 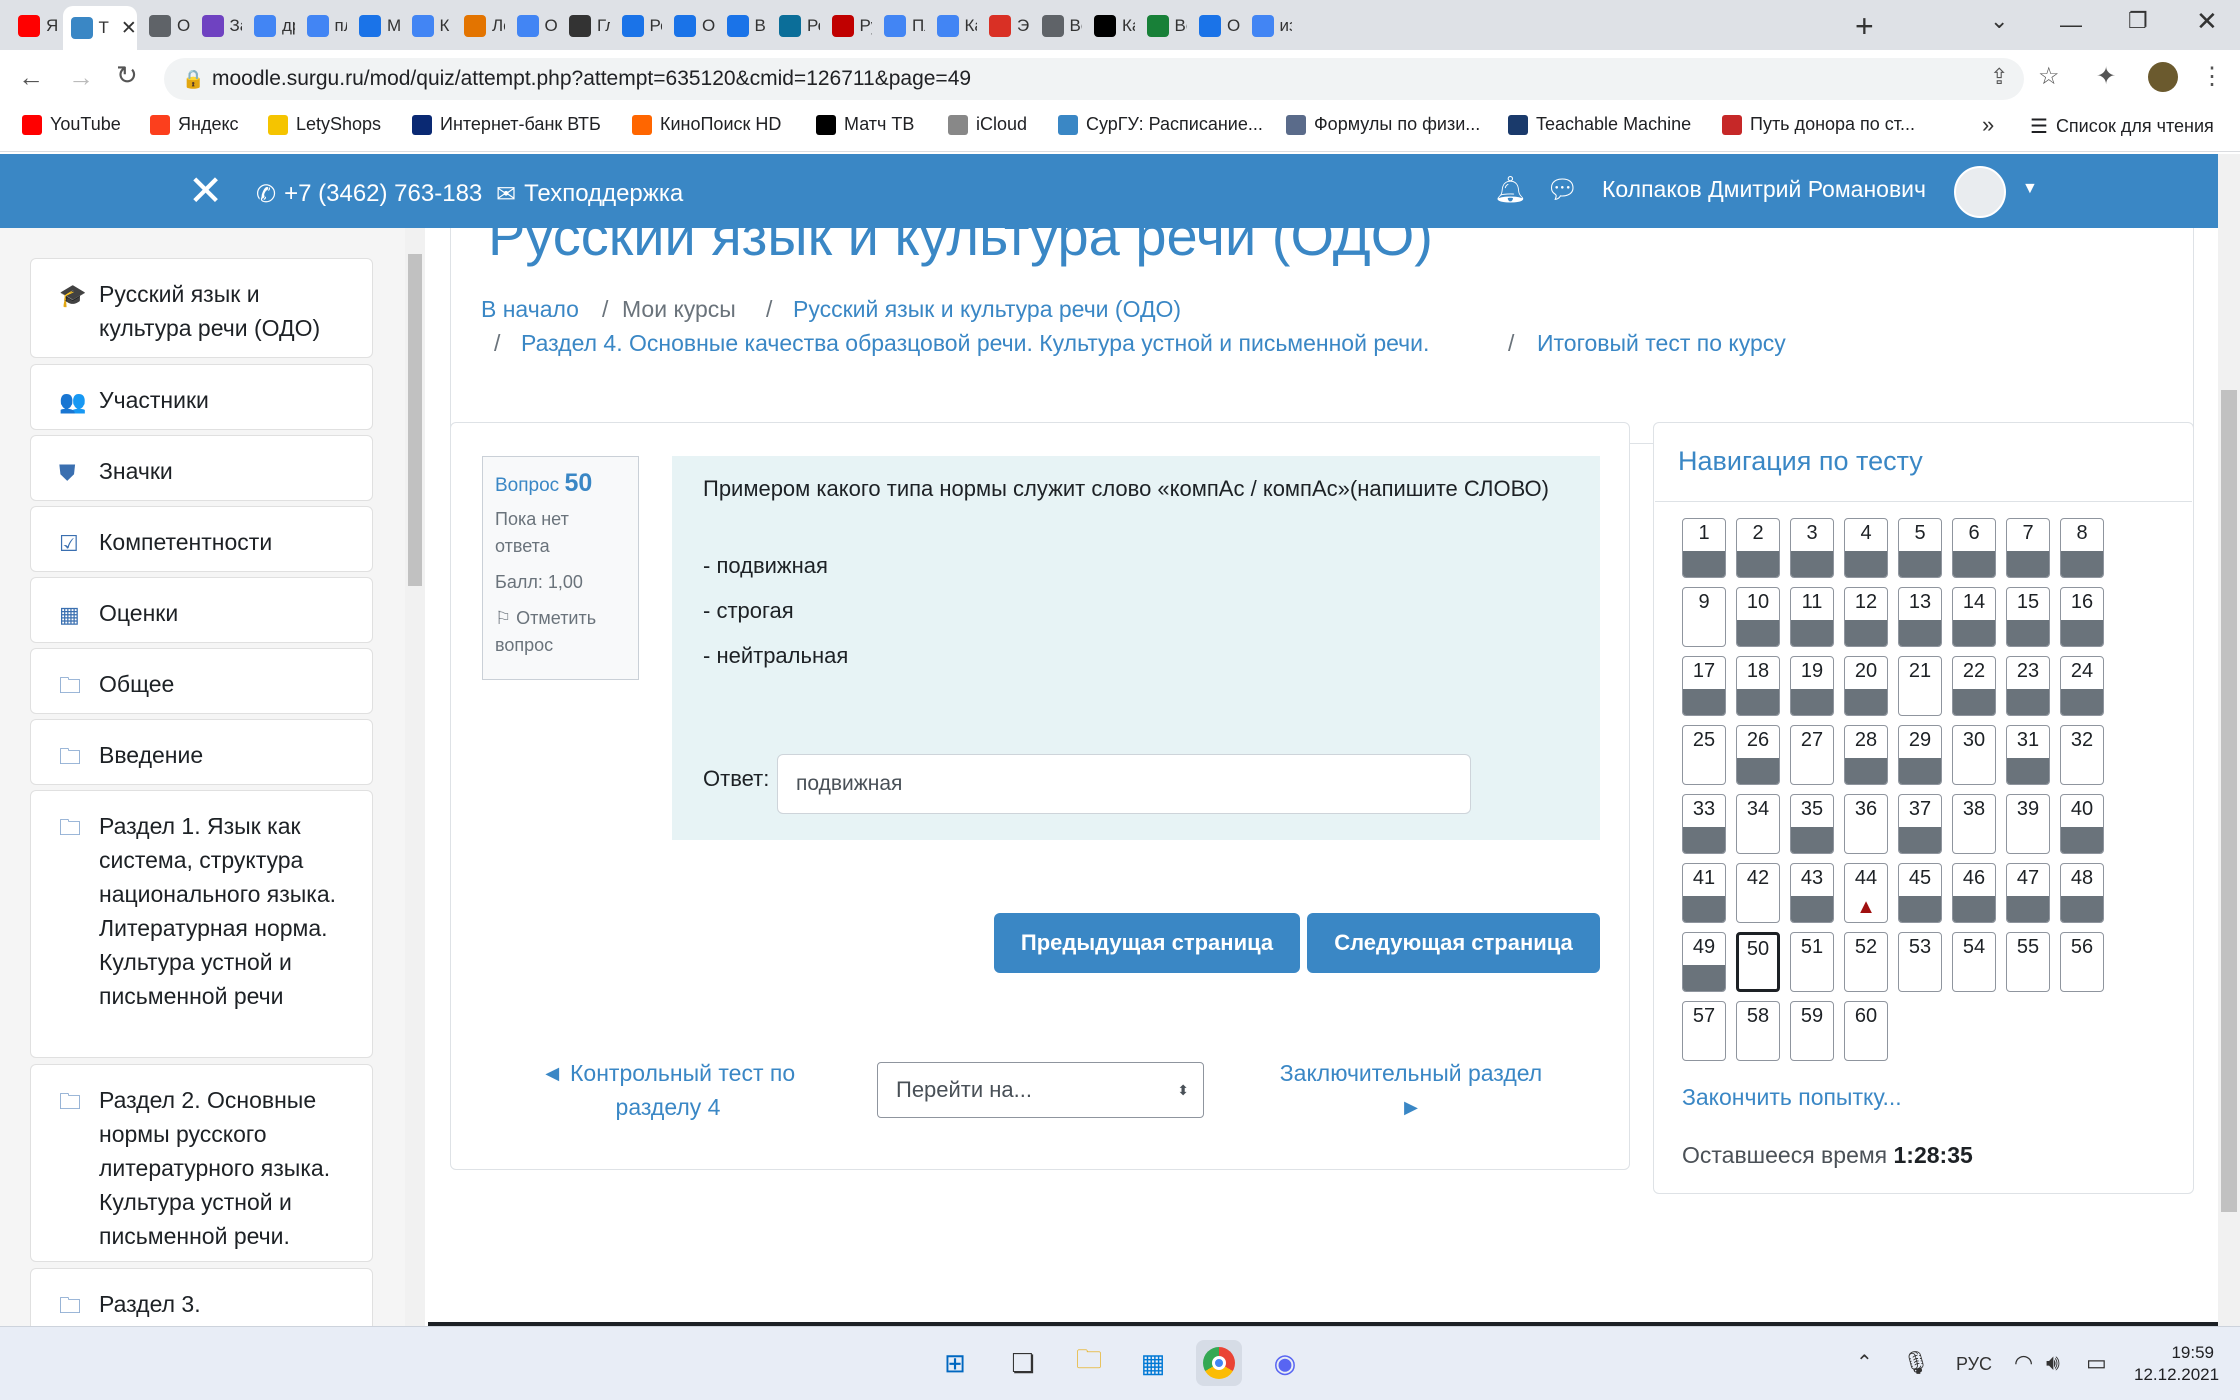 I want to click on quiz-nav-button-43: 43, so click(x=1812, y=893).